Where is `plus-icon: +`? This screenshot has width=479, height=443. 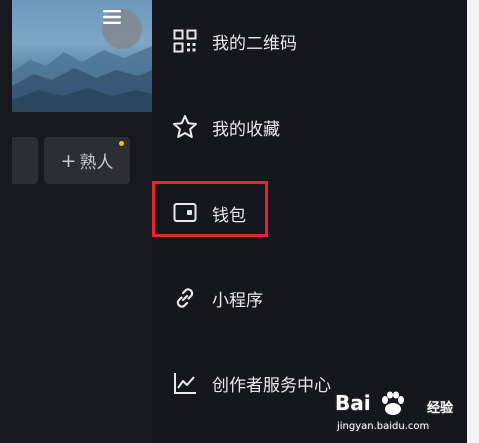
plus-icon: + is located at coordinates (68, 160).